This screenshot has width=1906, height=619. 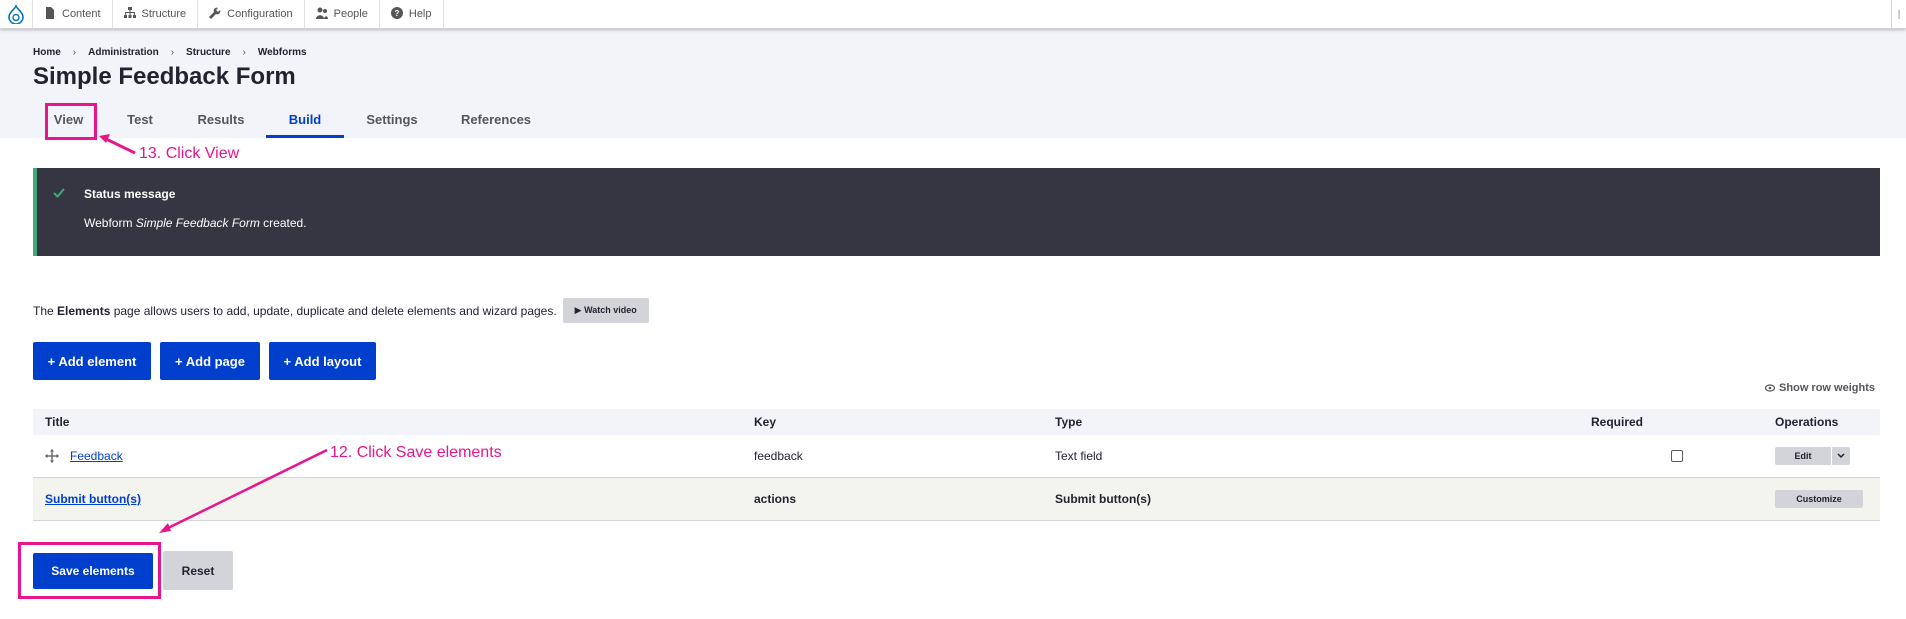 I want to click on drupal-logo-icon, so click(x=16, y=14).